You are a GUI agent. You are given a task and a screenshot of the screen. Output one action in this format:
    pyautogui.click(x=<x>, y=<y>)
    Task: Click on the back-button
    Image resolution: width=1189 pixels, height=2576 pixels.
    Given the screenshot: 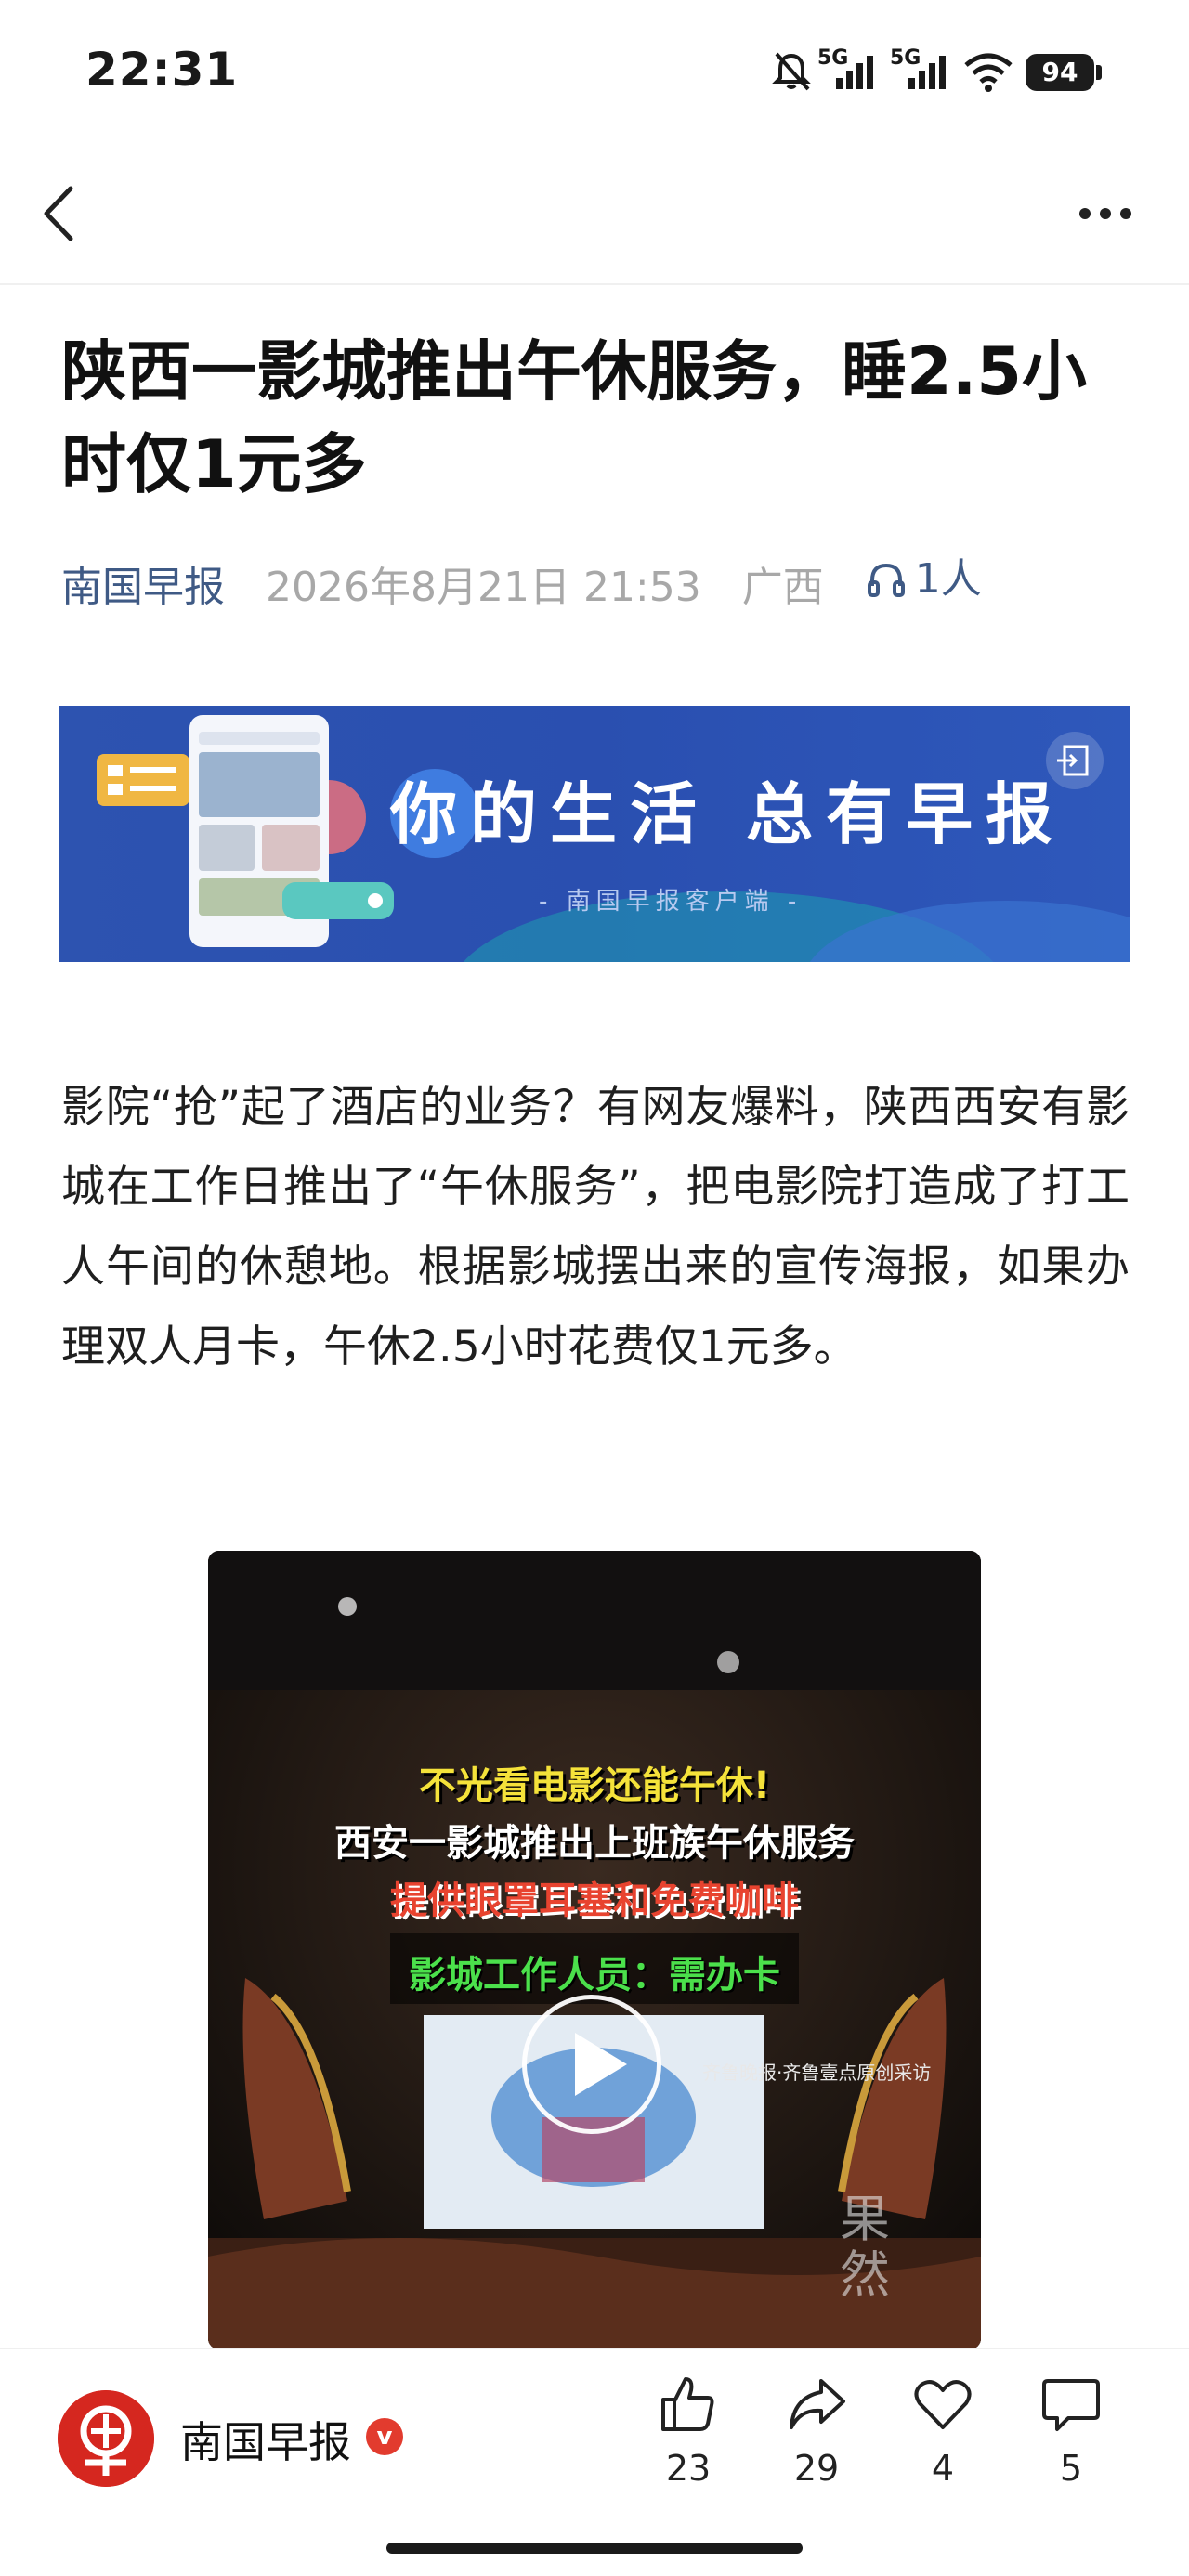 What is the action you would take?
    pyautogui.click(x=61, y=213)
    